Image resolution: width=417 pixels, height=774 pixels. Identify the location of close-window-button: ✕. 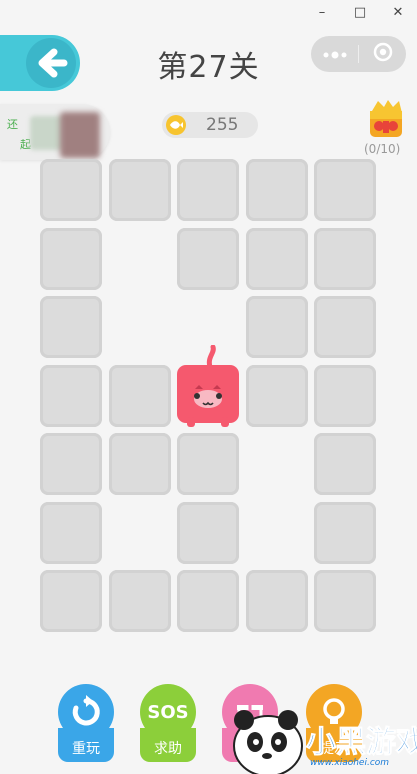
(398, 12).